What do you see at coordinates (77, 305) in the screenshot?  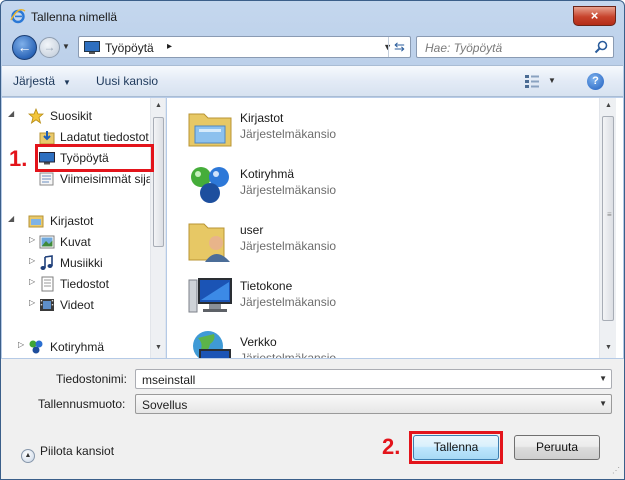 I see `nav-label: Videot` at bounding box center [77, 305].